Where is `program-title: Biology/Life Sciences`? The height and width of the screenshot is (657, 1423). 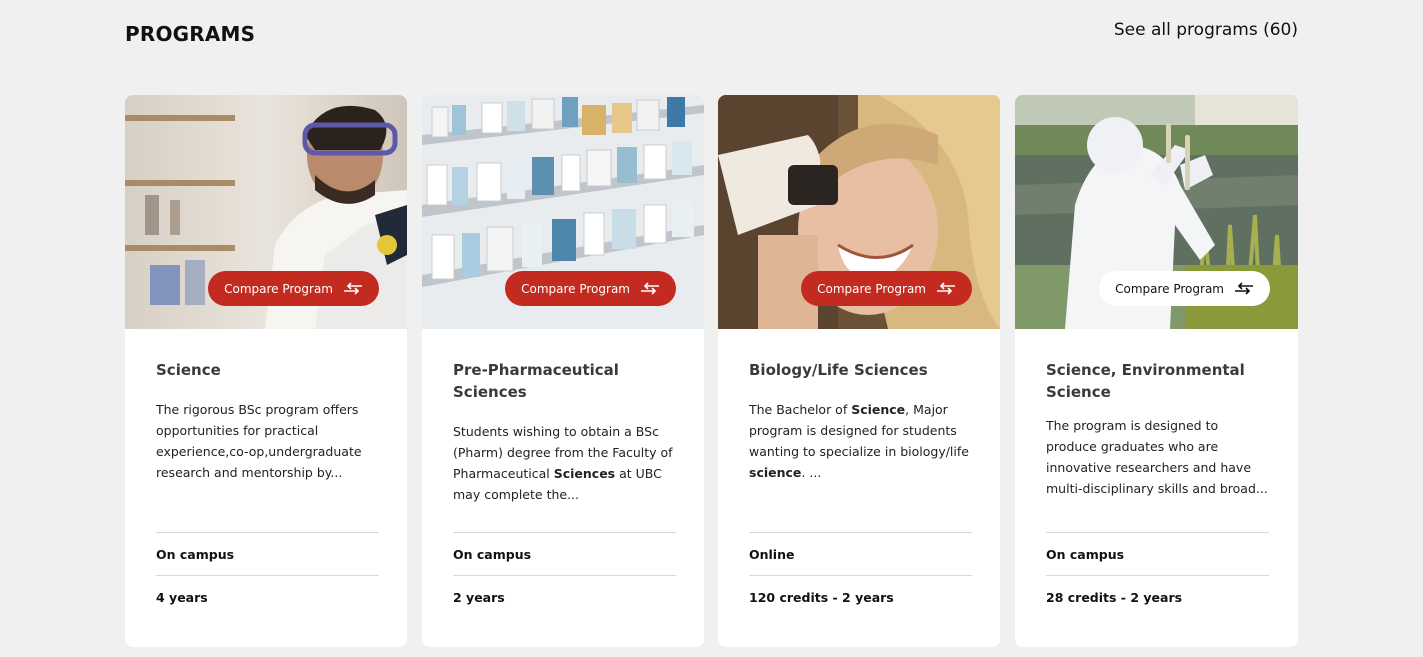
program-title: Biology/Life Sciences is located at coordinates (838, 370).